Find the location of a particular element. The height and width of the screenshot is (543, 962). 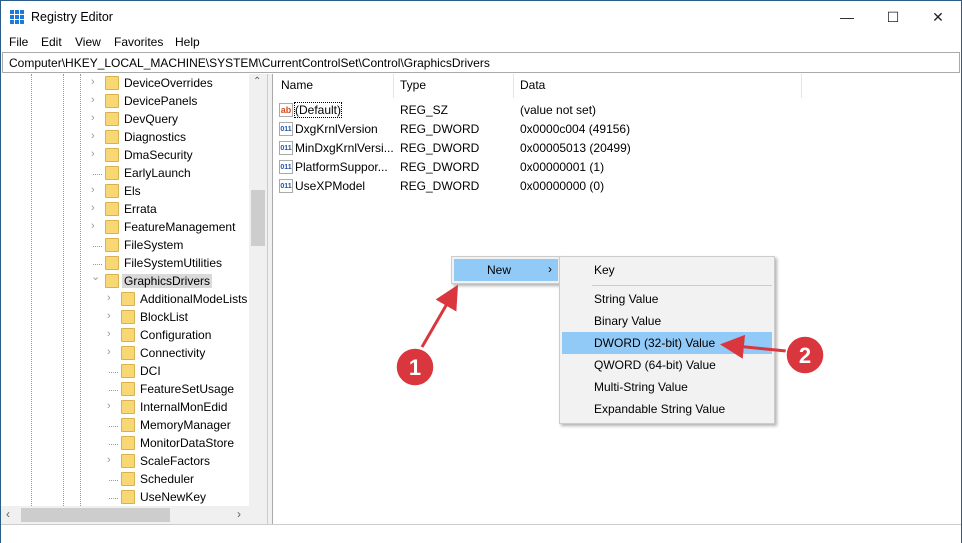

tree-horizontal-scrollbar: ‹ › is located at coordinates (134, 515).